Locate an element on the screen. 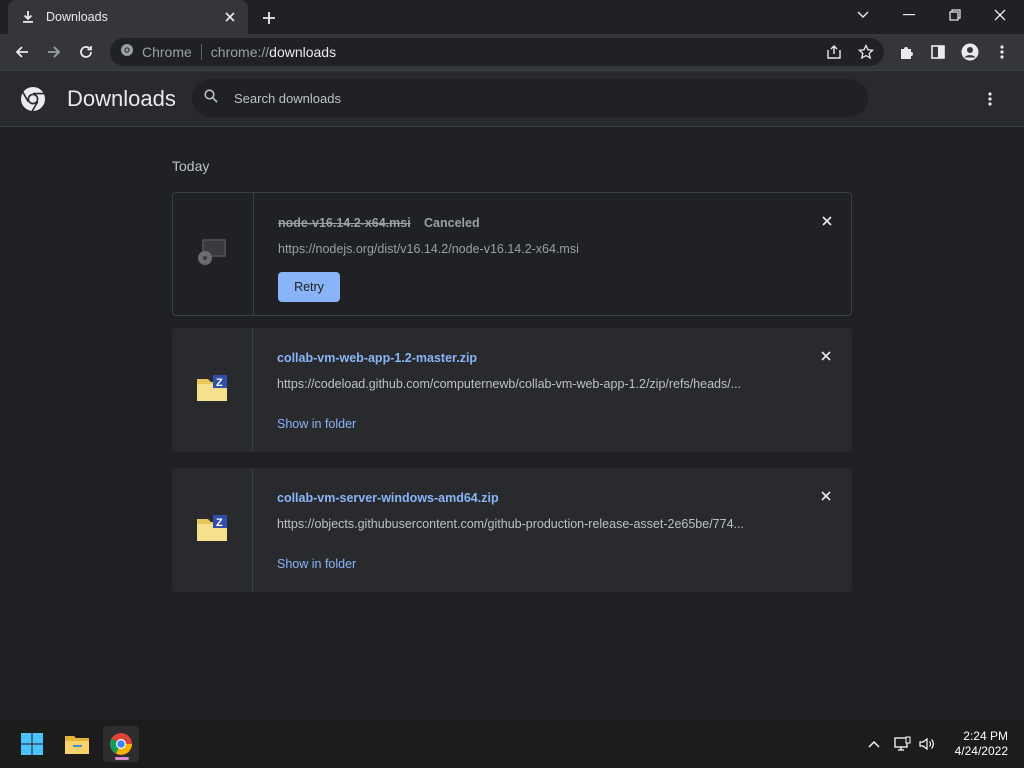  downloads-header: Downloads is located at coordinates (512, 98).